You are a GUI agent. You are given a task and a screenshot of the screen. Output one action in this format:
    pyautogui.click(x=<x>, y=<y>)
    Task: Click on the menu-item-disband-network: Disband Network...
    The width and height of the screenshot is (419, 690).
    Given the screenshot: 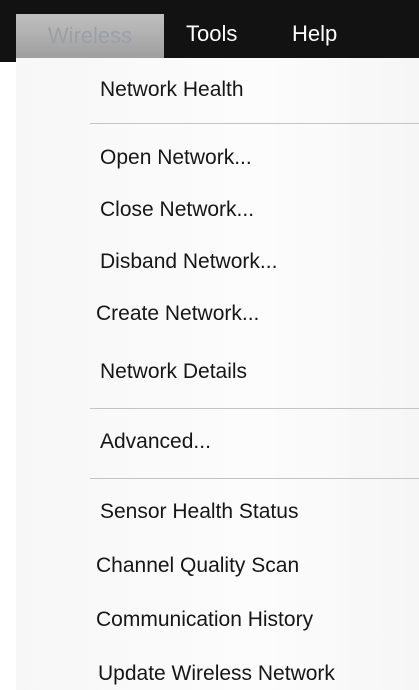 What is the action you would take?
    pyautogui.click(x=188, y=262)
    